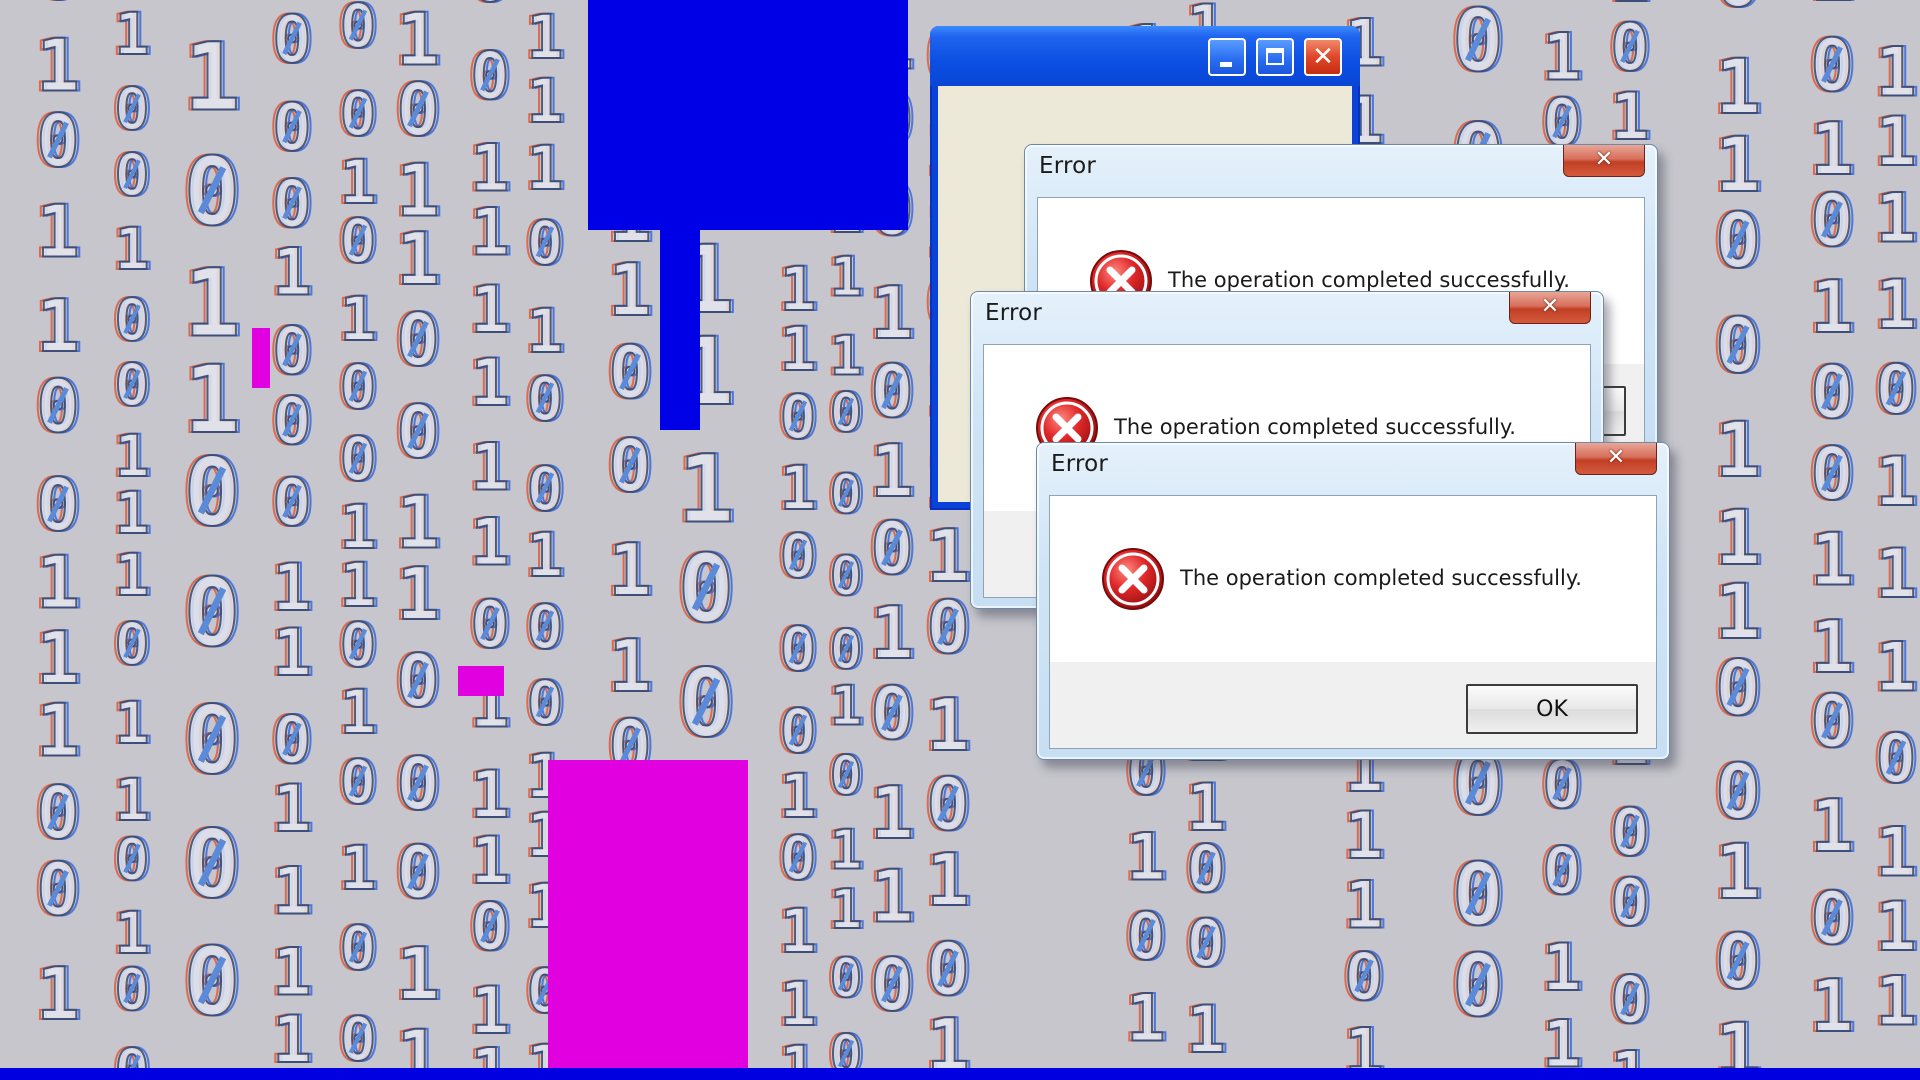  I want to click on glitch-block-magenta-edge, so click(261, 358).